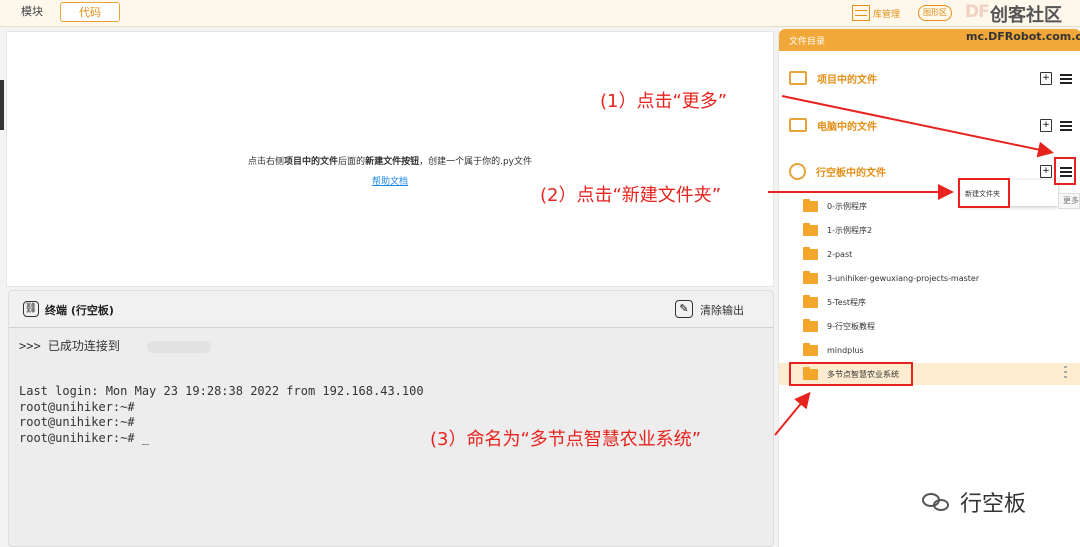  Describe the element at coordinates (993, 504) in the screenshot. I see `watermark-text: 行空板` at that location.